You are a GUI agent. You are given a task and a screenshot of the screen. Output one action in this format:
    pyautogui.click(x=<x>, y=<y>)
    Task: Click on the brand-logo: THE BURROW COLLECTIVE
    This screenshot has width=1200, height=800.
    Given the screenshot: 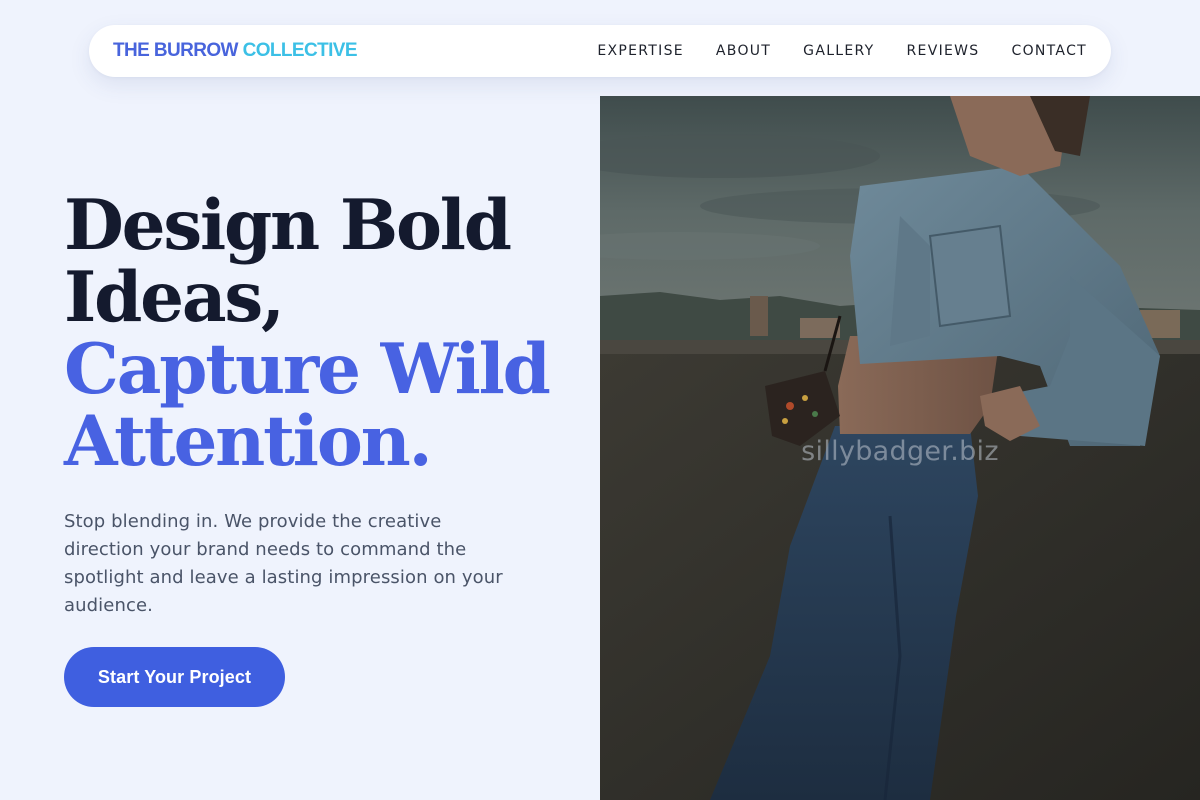 What is the action you would take?
    pyautogui.click(x=235, y=51)
    